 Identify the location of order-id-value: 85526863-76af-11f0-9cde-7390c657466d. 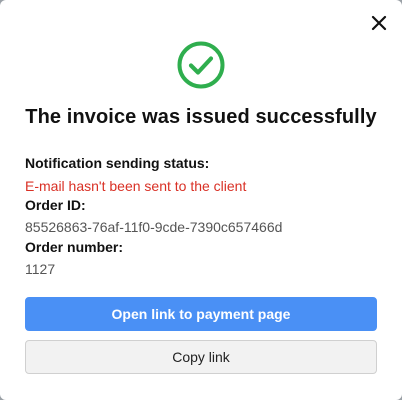
(154, 227).